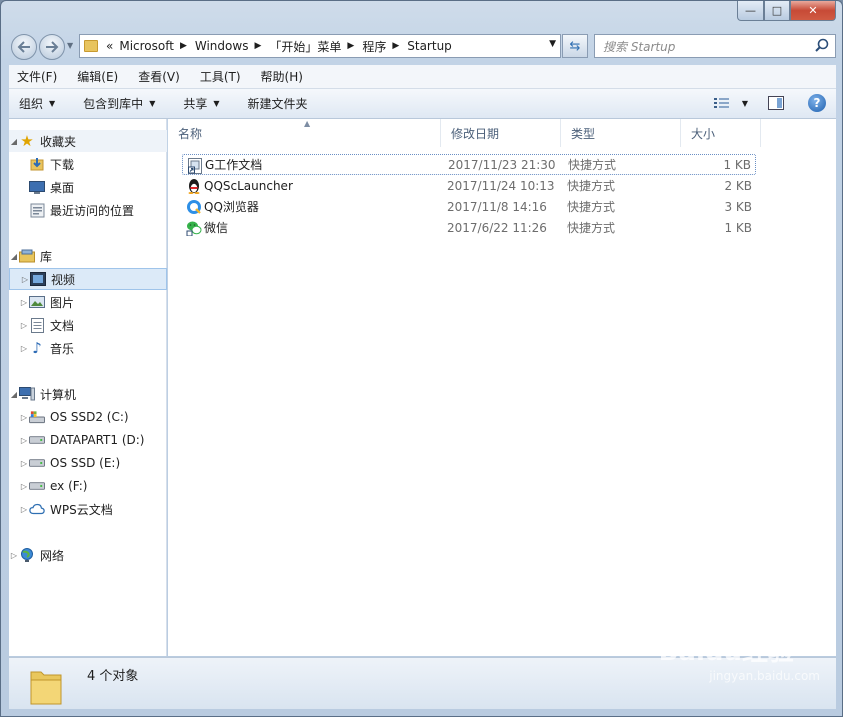  I want to click on breadcrumb-programs: 程序, so click(374, 46).